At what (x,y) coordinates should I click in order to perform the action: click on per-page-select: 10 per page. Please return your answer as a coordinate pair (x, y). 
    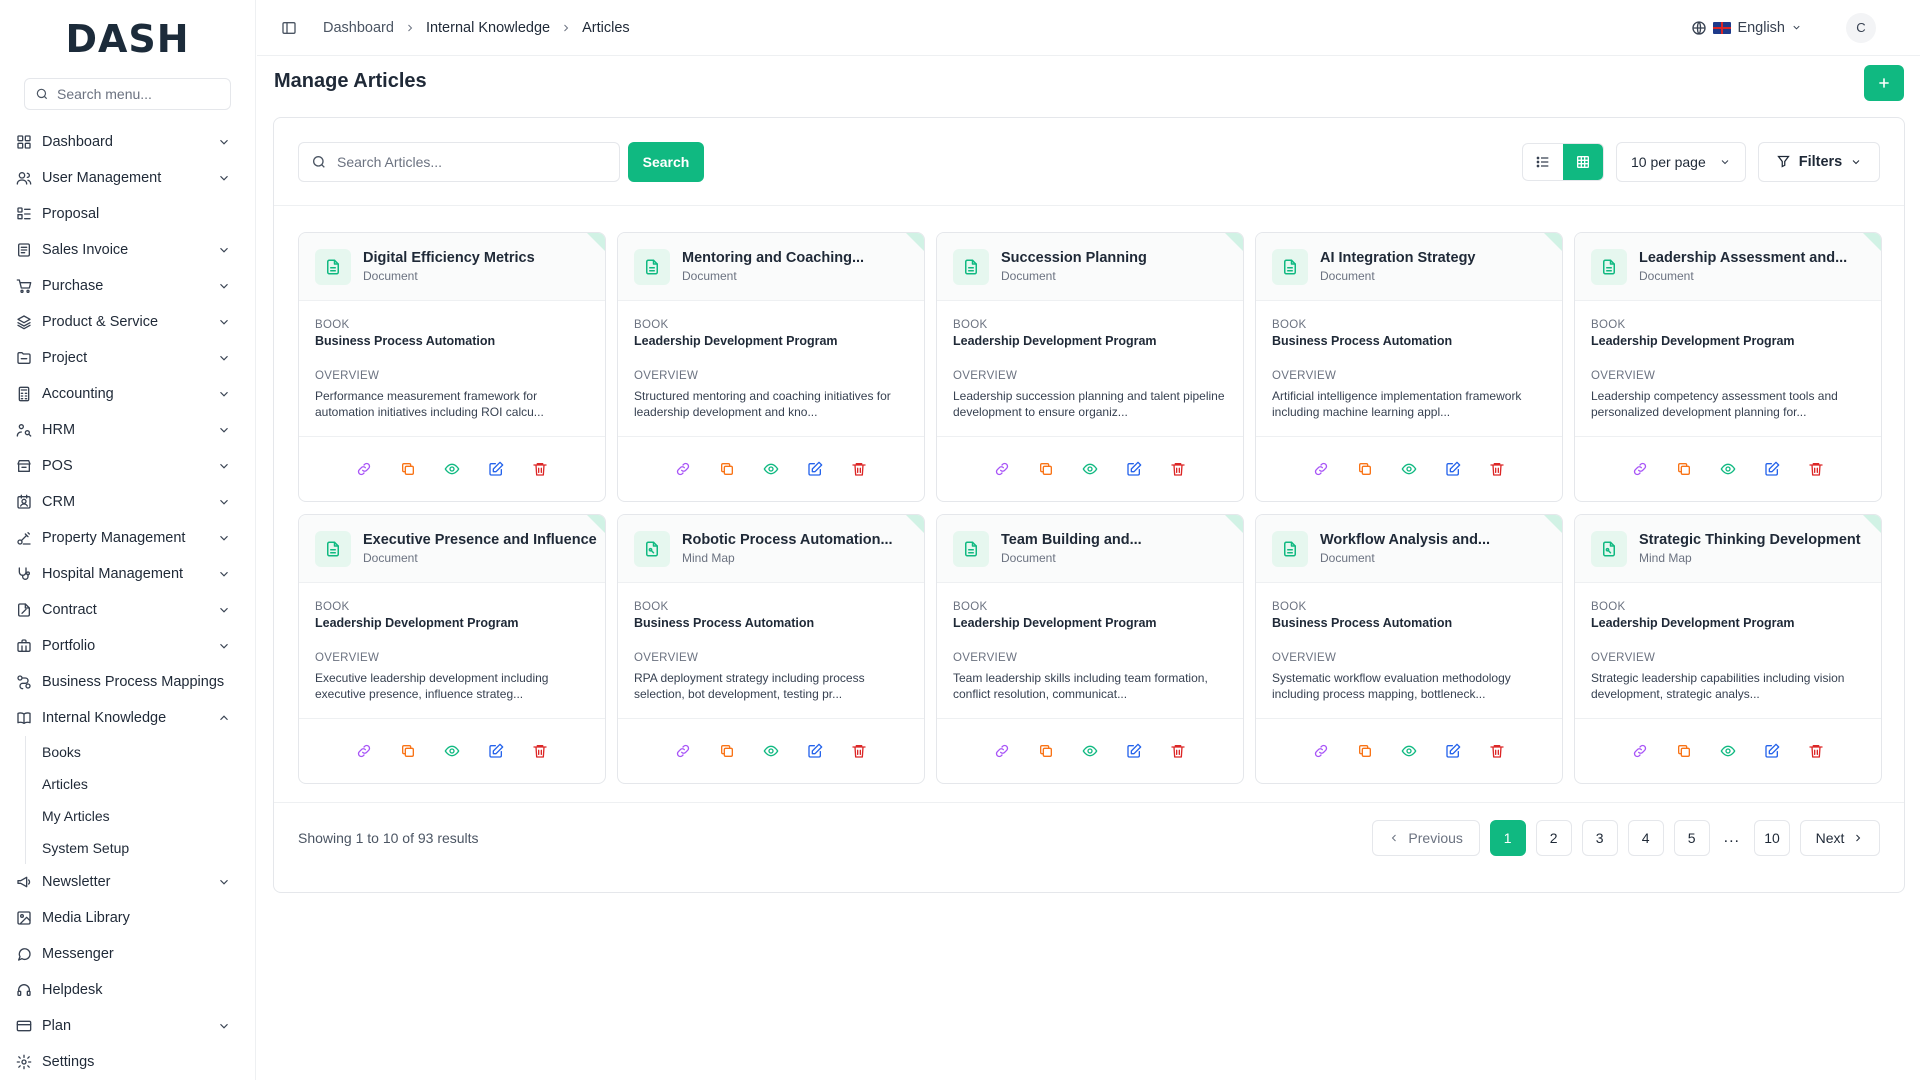
    Looking at the image, I should click on (1681, 161).